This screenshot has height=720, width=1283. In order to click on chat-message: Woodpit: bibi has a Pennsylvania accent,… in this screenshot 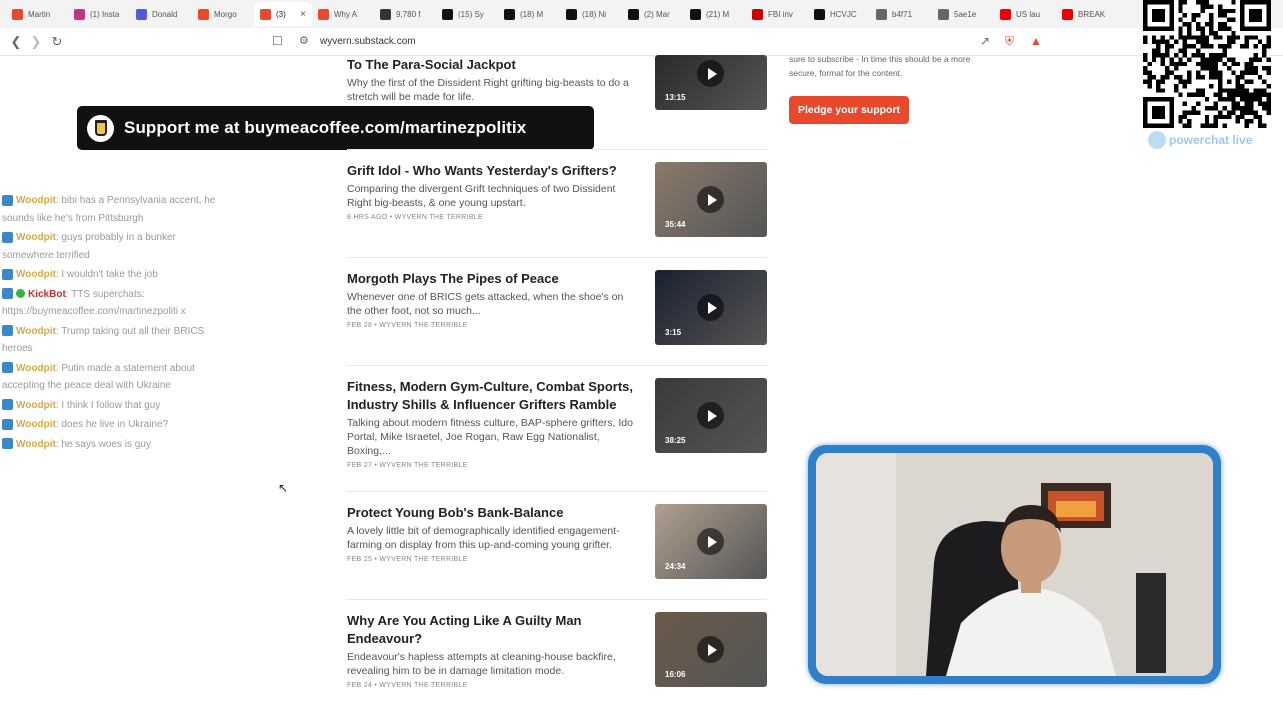, I will do `click(112, 209)`.